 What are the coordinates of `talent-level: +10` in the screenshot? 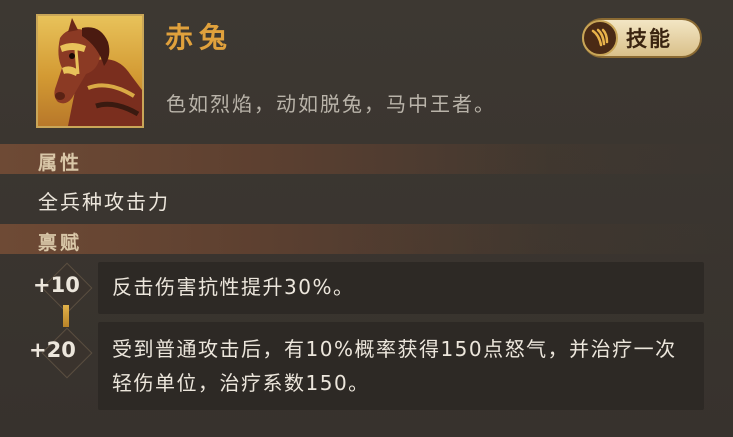 It's located at (56, 285).